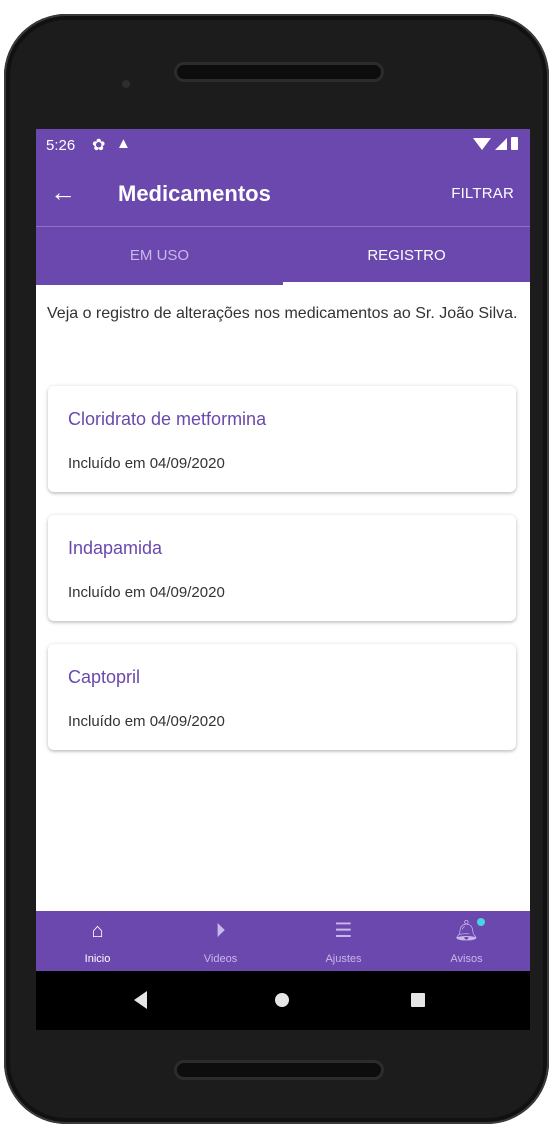 The height and width of the screenshot is (1132, 553). What do you see at coordinates (418, 1000) in the screenshot?
I see `system-recents-icon` at bounding box center [418, 1000].